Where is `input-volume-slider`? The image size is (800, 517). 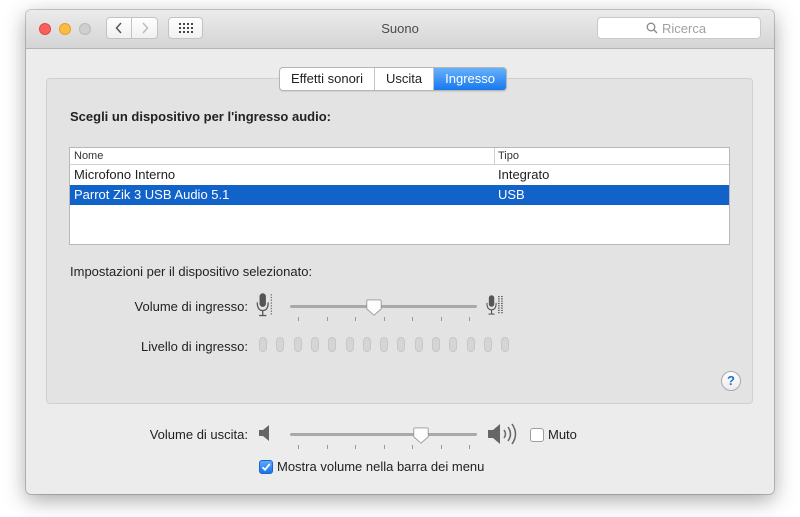
input-volume-slider is located at coordinates (374, 308).